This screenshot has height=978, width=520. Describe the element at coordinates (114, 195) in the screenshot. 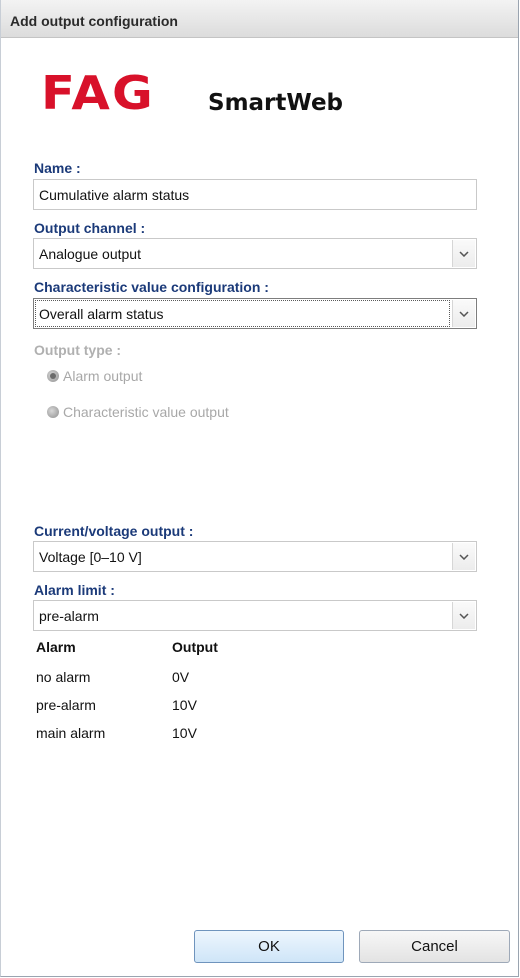

I see `name-input-value: Cumulative alarm status` at that location.